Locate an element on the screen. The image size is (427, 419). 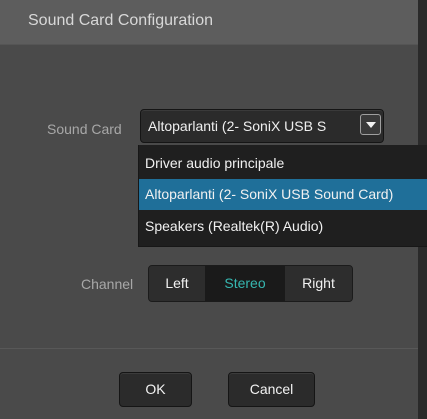
sound-card-option-altoparlanti: Altoparlanti (2- SoniX USB Sound Card) is located at coordinates (283, 194).